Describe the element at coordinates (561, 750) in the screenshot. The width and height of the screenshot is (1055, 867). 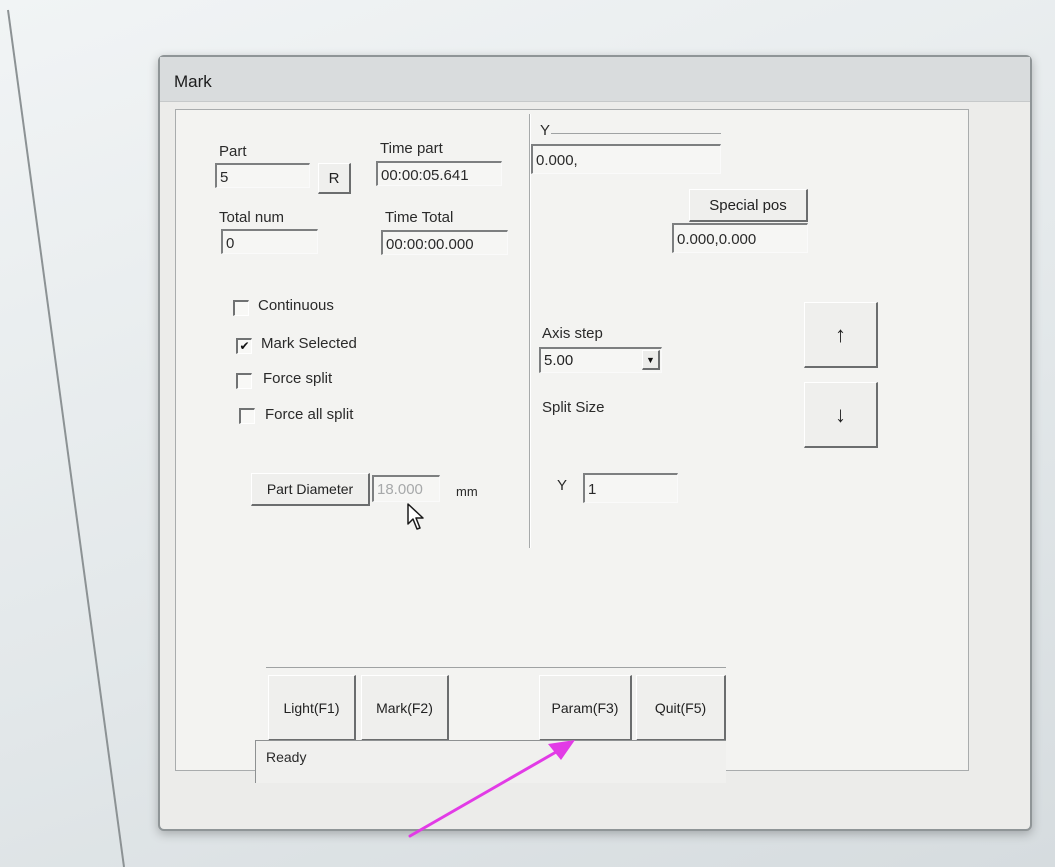
I see `annotation-arrow-head` at that location.